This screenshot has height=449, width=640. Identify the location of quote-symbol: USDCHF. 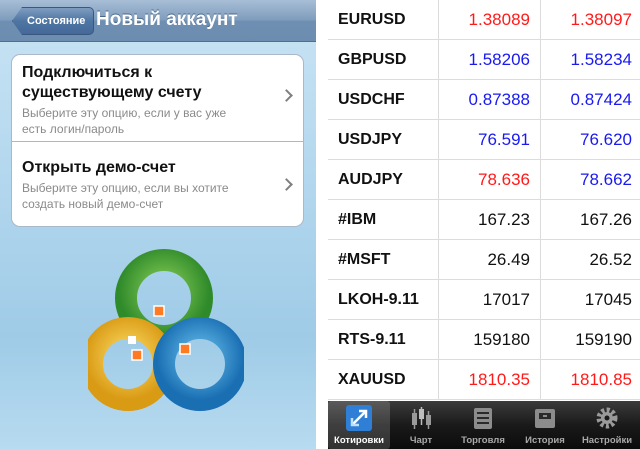
(371, 99).